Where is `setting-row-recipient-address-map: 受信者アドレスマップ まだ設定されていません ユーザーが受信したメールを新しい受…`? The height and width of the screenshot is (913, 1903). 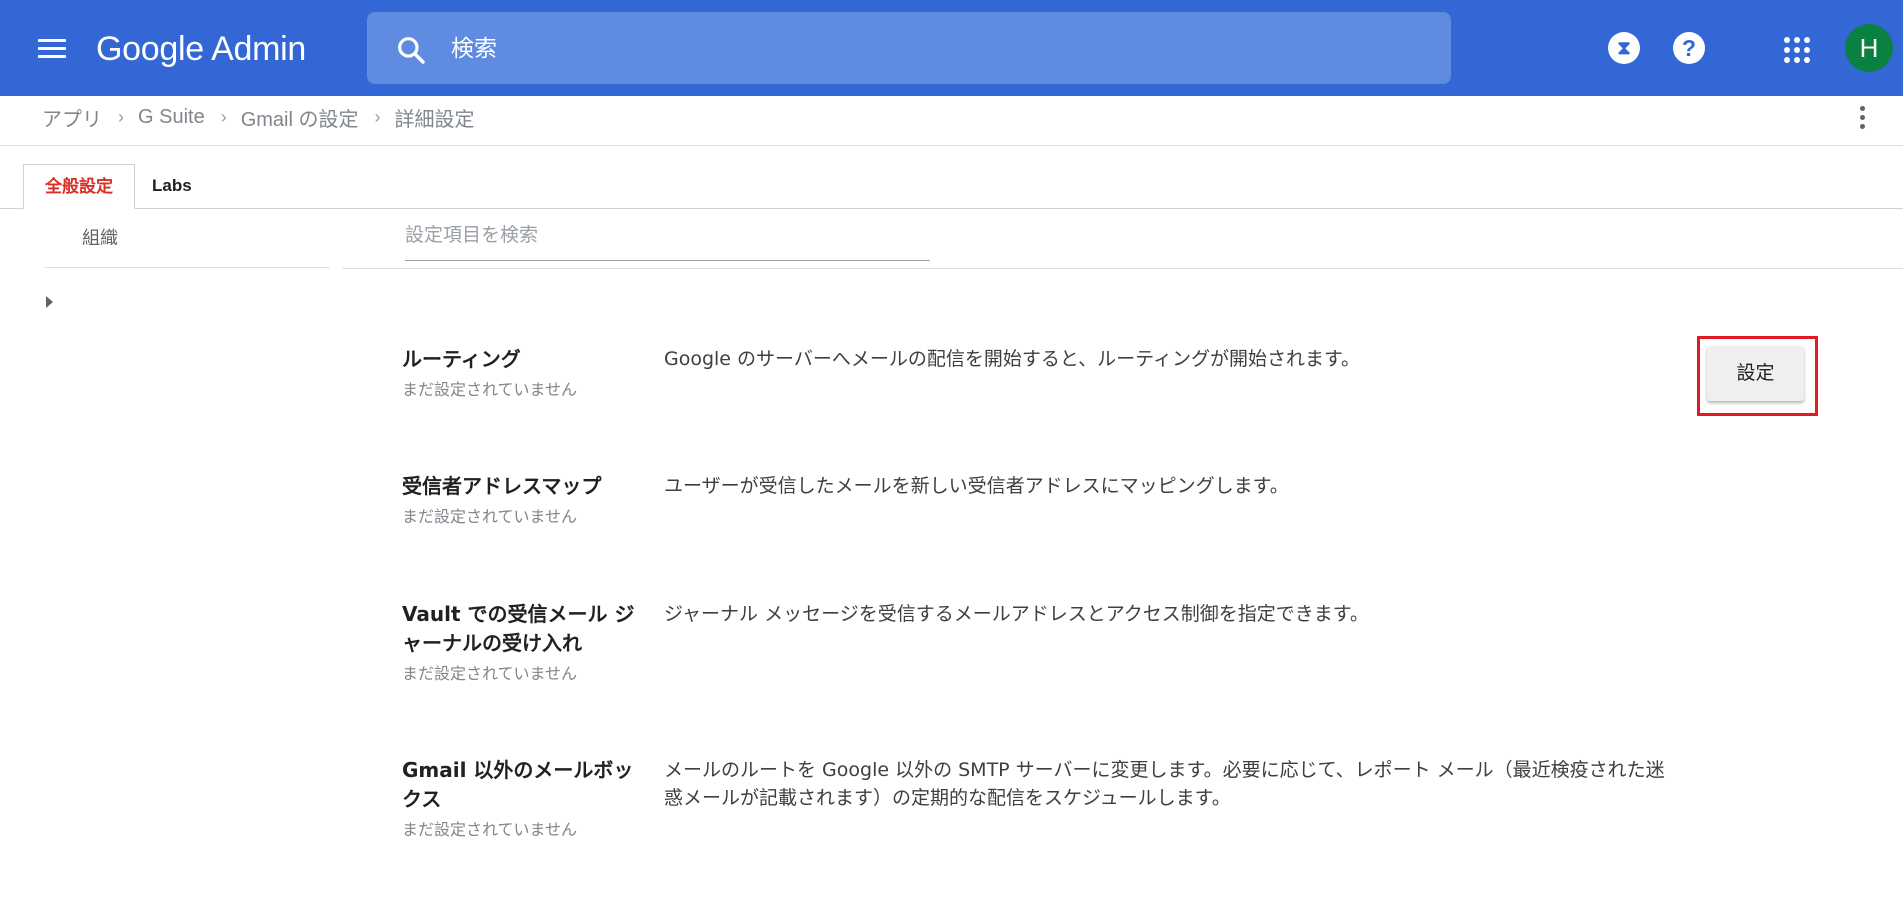
setting-row-recipient-address-map: 受信者アドレスマップ まだ設定されていません ユーザーが受信したメールを新しい受… is located at coordinates (1102, 502).